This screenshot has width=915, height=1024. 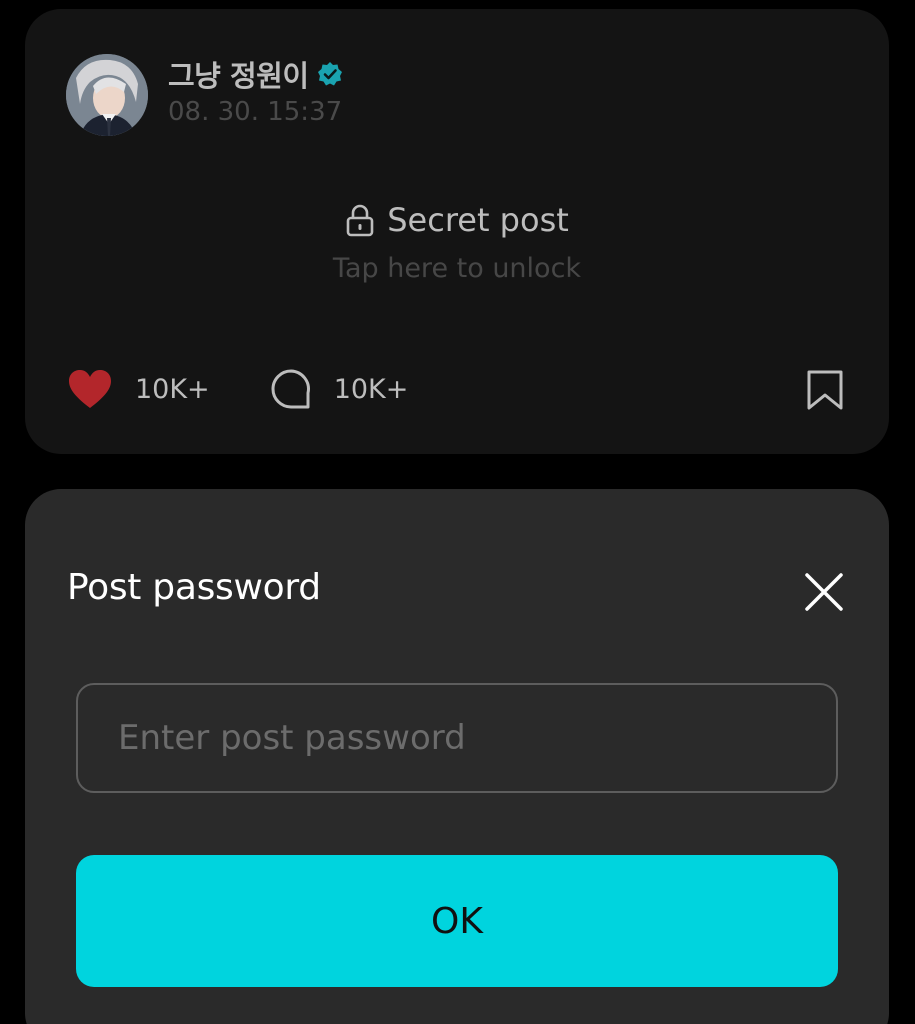 I want to click on verified-badge-icon, so click(x=329, y=74).